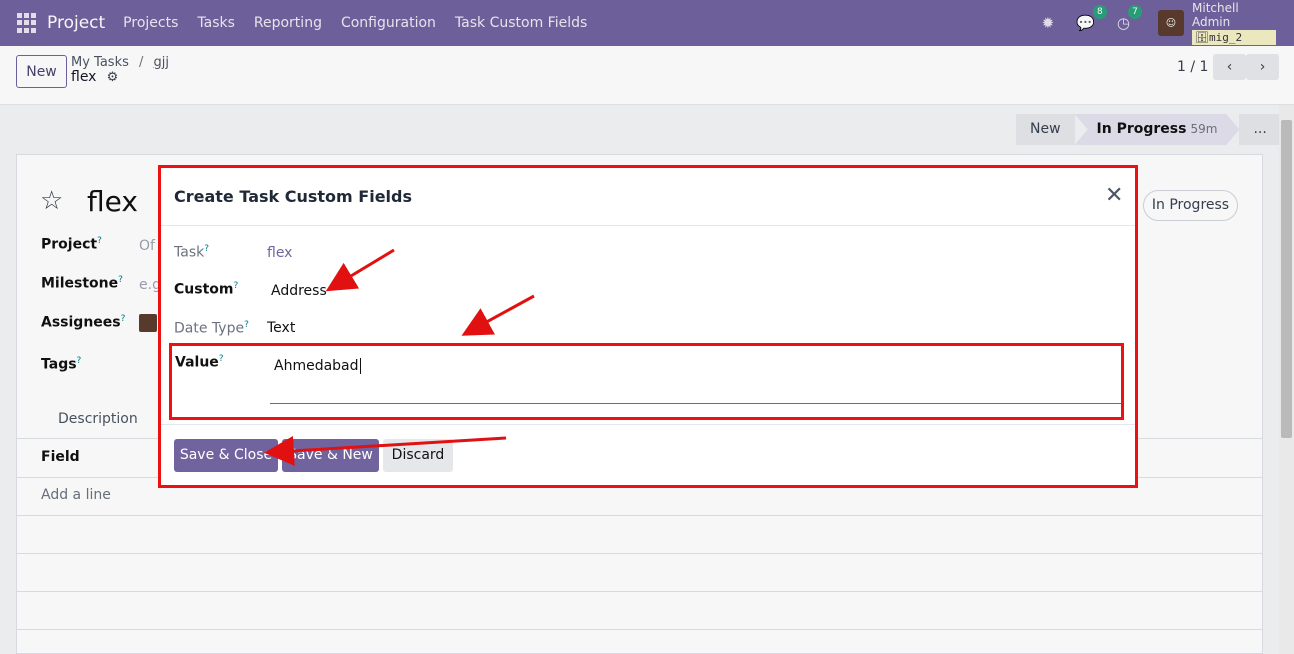 This screenshot has width=1294, height=654. What do you see at coordinates (1114, 196) in the screenshot?
I see `close-icon: ✕` at bounding box center [1114, 196].